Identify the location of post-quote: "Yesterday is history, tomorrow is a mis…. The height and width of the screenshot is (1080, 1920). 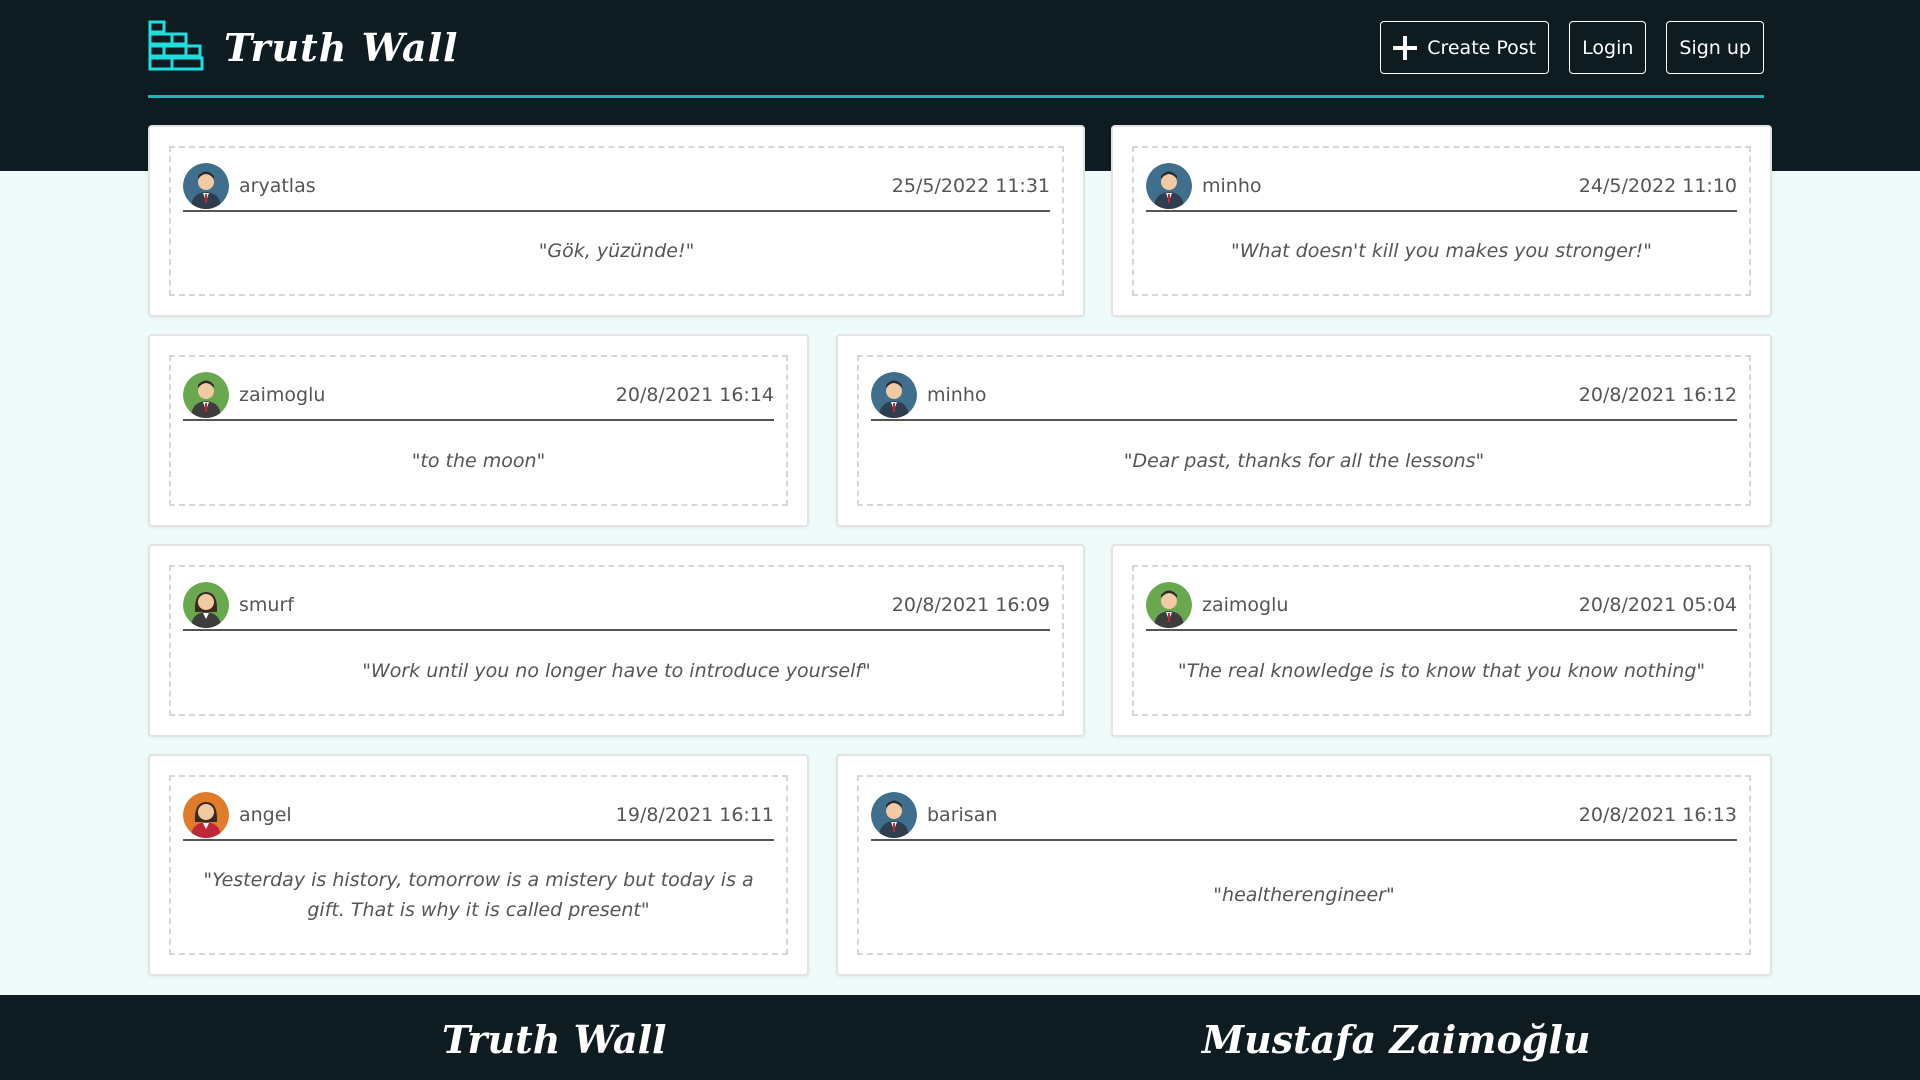
(478, 895).